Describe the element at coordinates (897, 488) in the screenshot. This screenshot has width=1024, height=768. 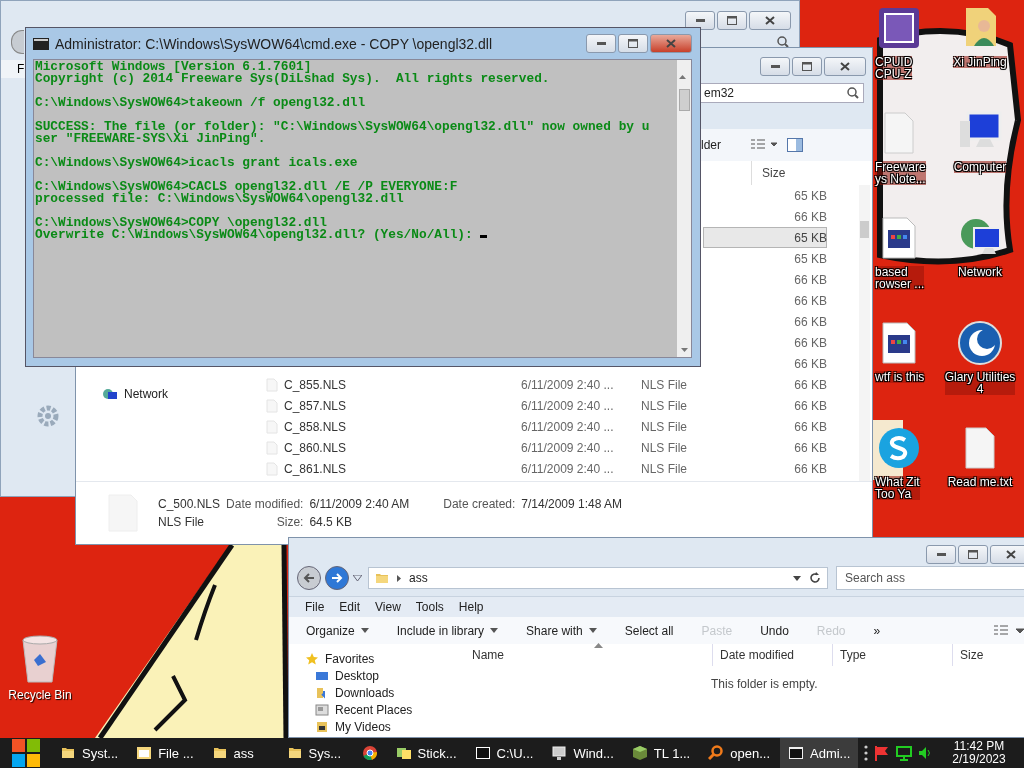
I see `desktop-icon-label: What Zit Too Ya` at that location.